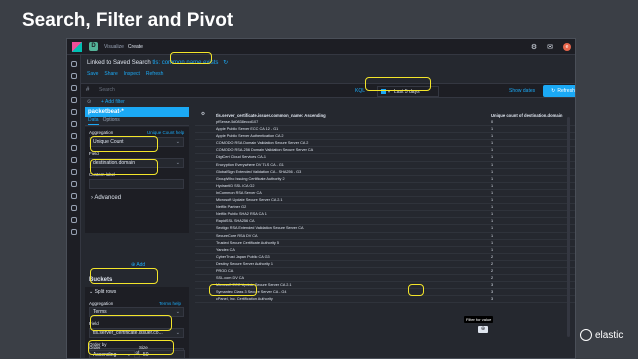  I want to click on uptime-icon, so click(73, 184).